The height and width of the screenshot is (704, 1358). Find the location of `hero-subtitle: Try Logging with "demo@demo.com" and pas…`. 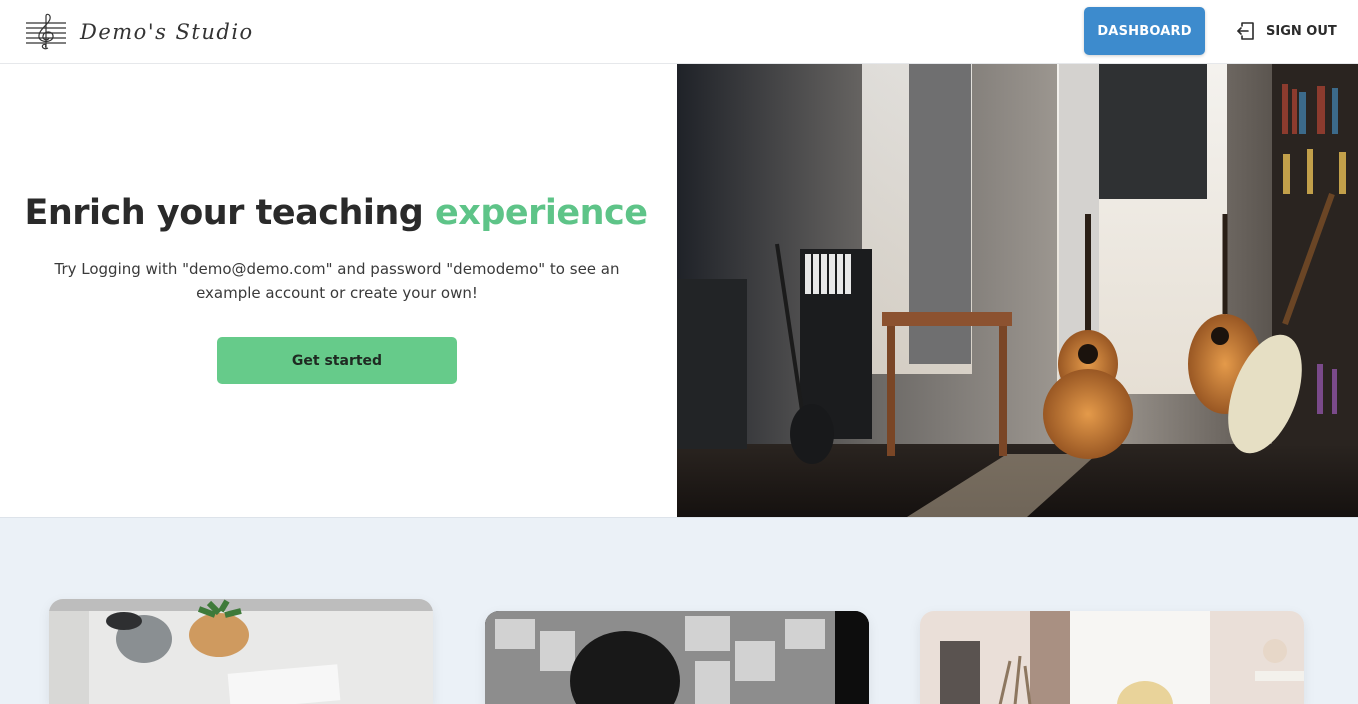

hero-subtitle: Try Logging with "demo@demo.com" and pas… is located at coordinates (337, 281).